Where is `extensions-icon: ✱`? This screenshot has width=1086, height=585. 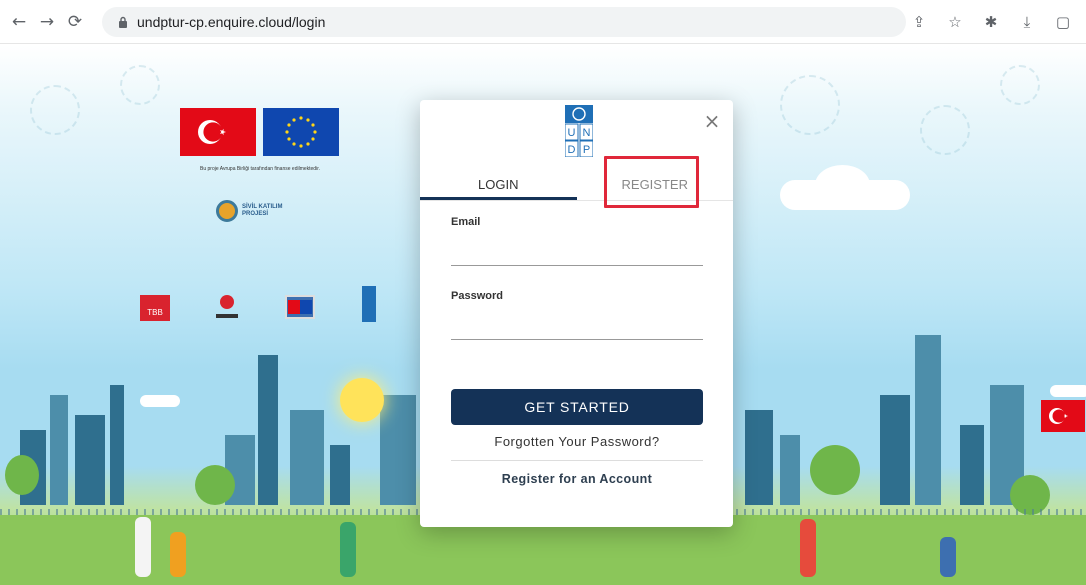
extensions-icon: ✱ is located at coordinates (991, 22).